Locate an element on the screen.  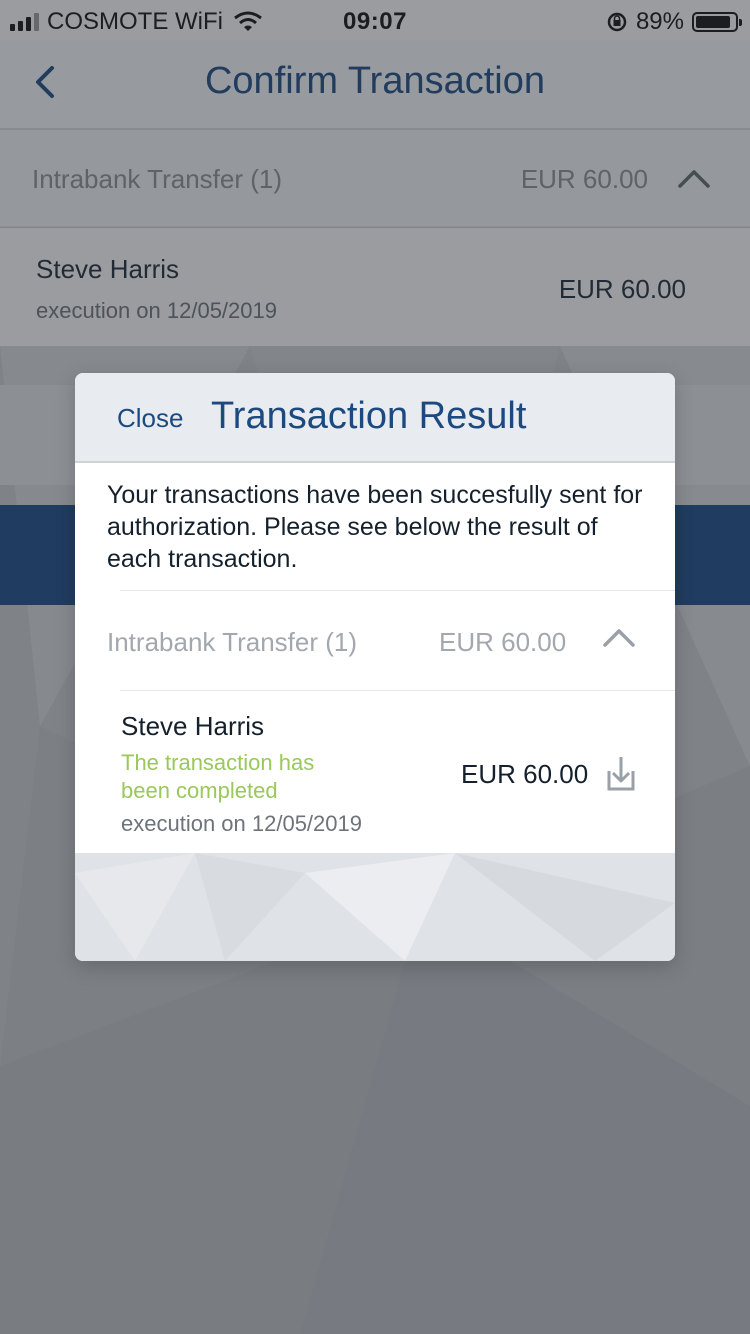
footer-pattern is located at coordinates (375, 907).